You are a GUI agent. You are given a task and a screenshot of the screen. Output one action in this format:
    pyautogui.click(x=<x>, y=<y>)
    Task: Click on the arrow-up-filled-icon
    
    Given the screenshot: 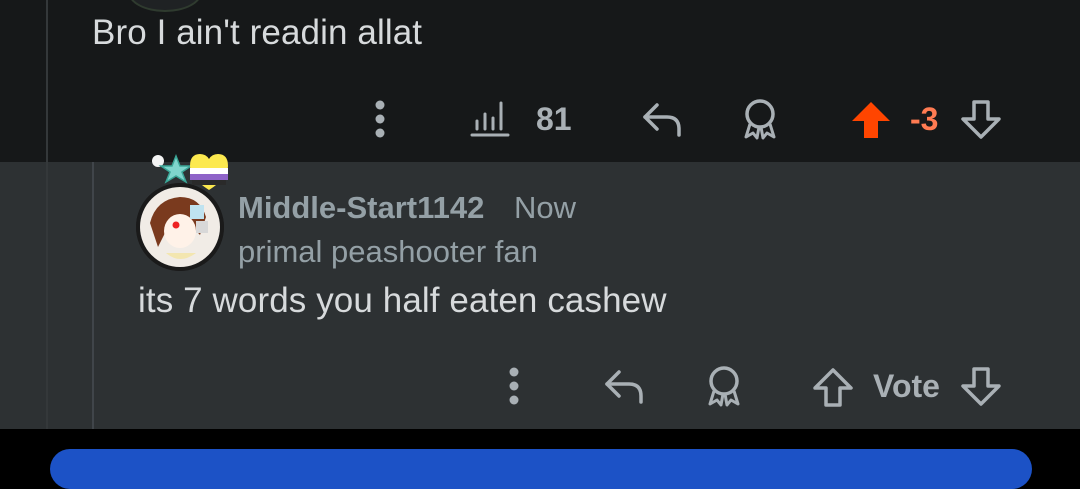 What is the action you would take?
    pyautogui.click(x=871, y=120)
    